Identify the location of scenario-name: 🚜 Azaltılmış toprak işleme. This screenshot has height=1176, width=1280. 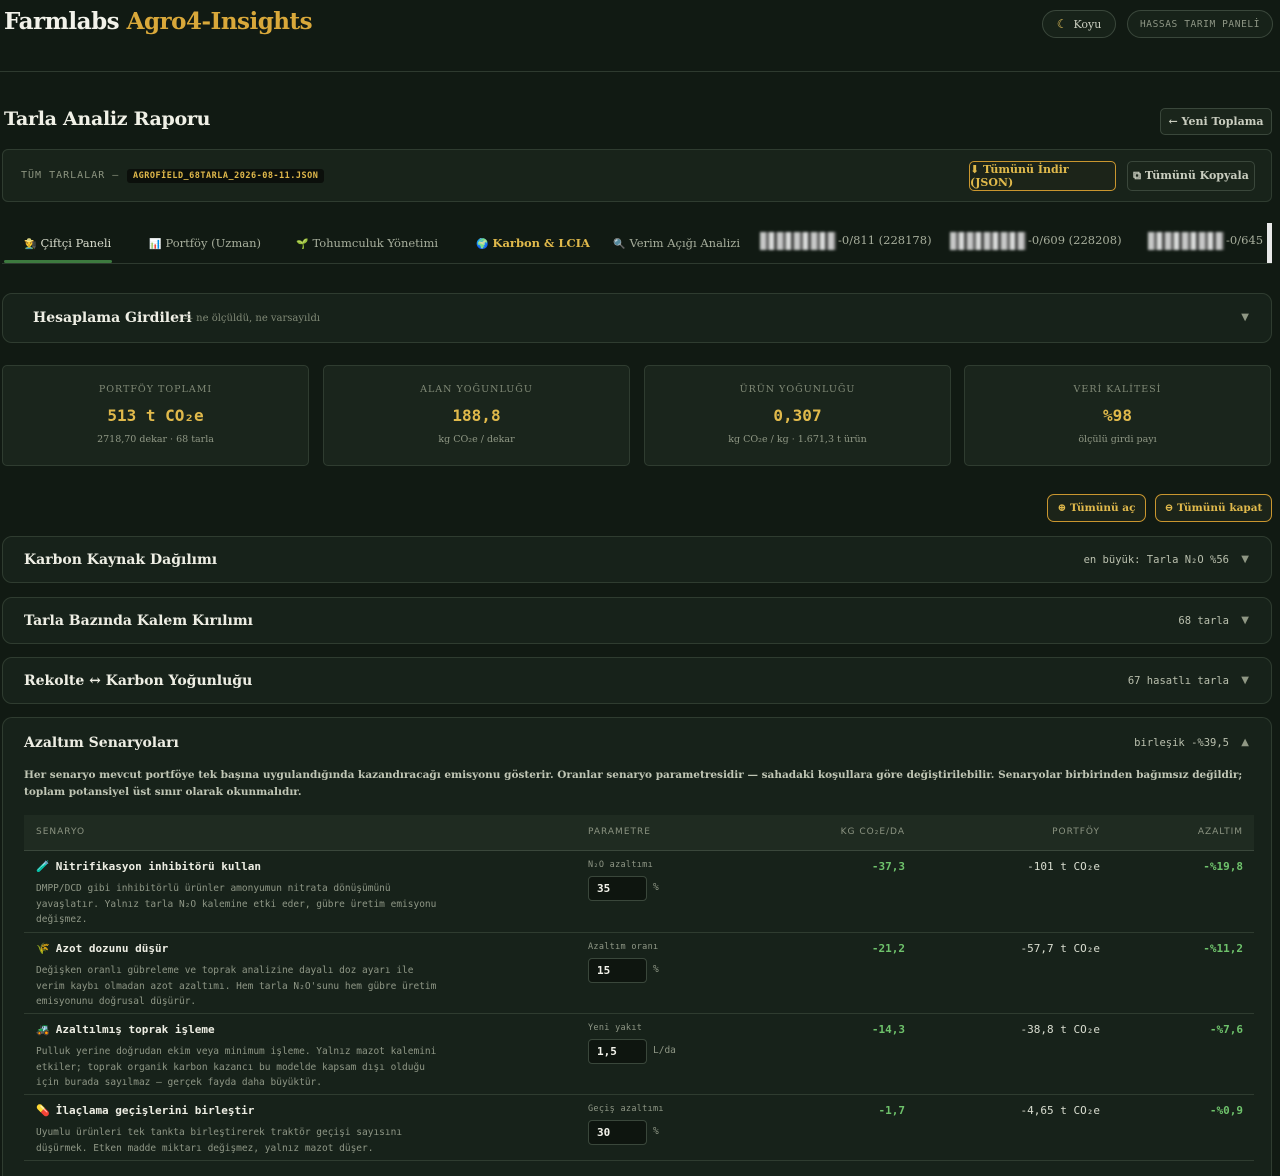
(125, 1029).